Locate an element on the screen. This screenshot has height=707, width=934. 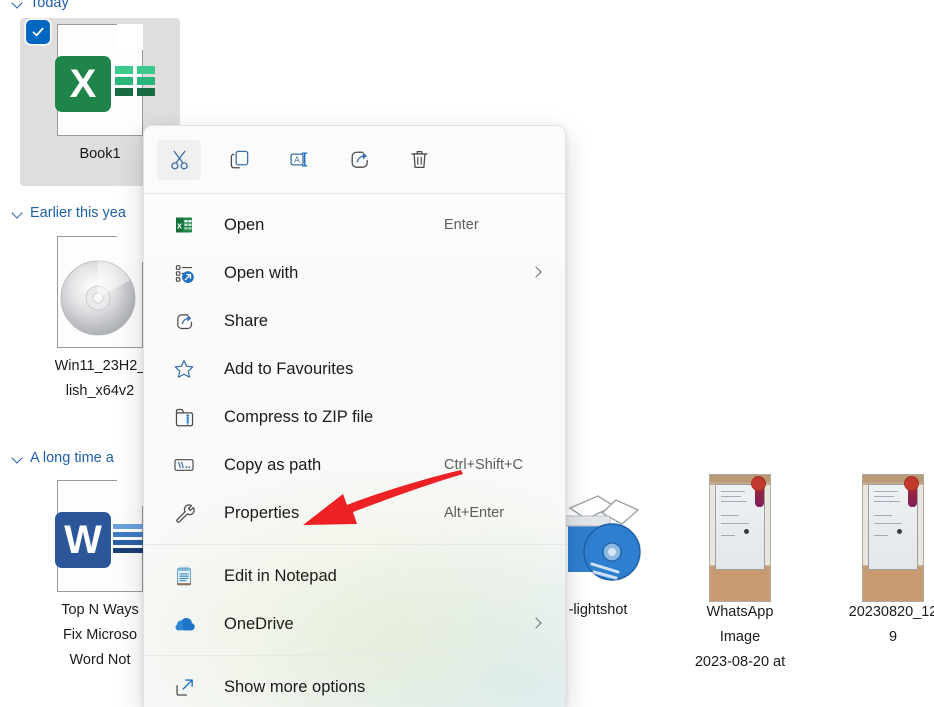
file-thumbnail: X is located at coordinates (100, 80).